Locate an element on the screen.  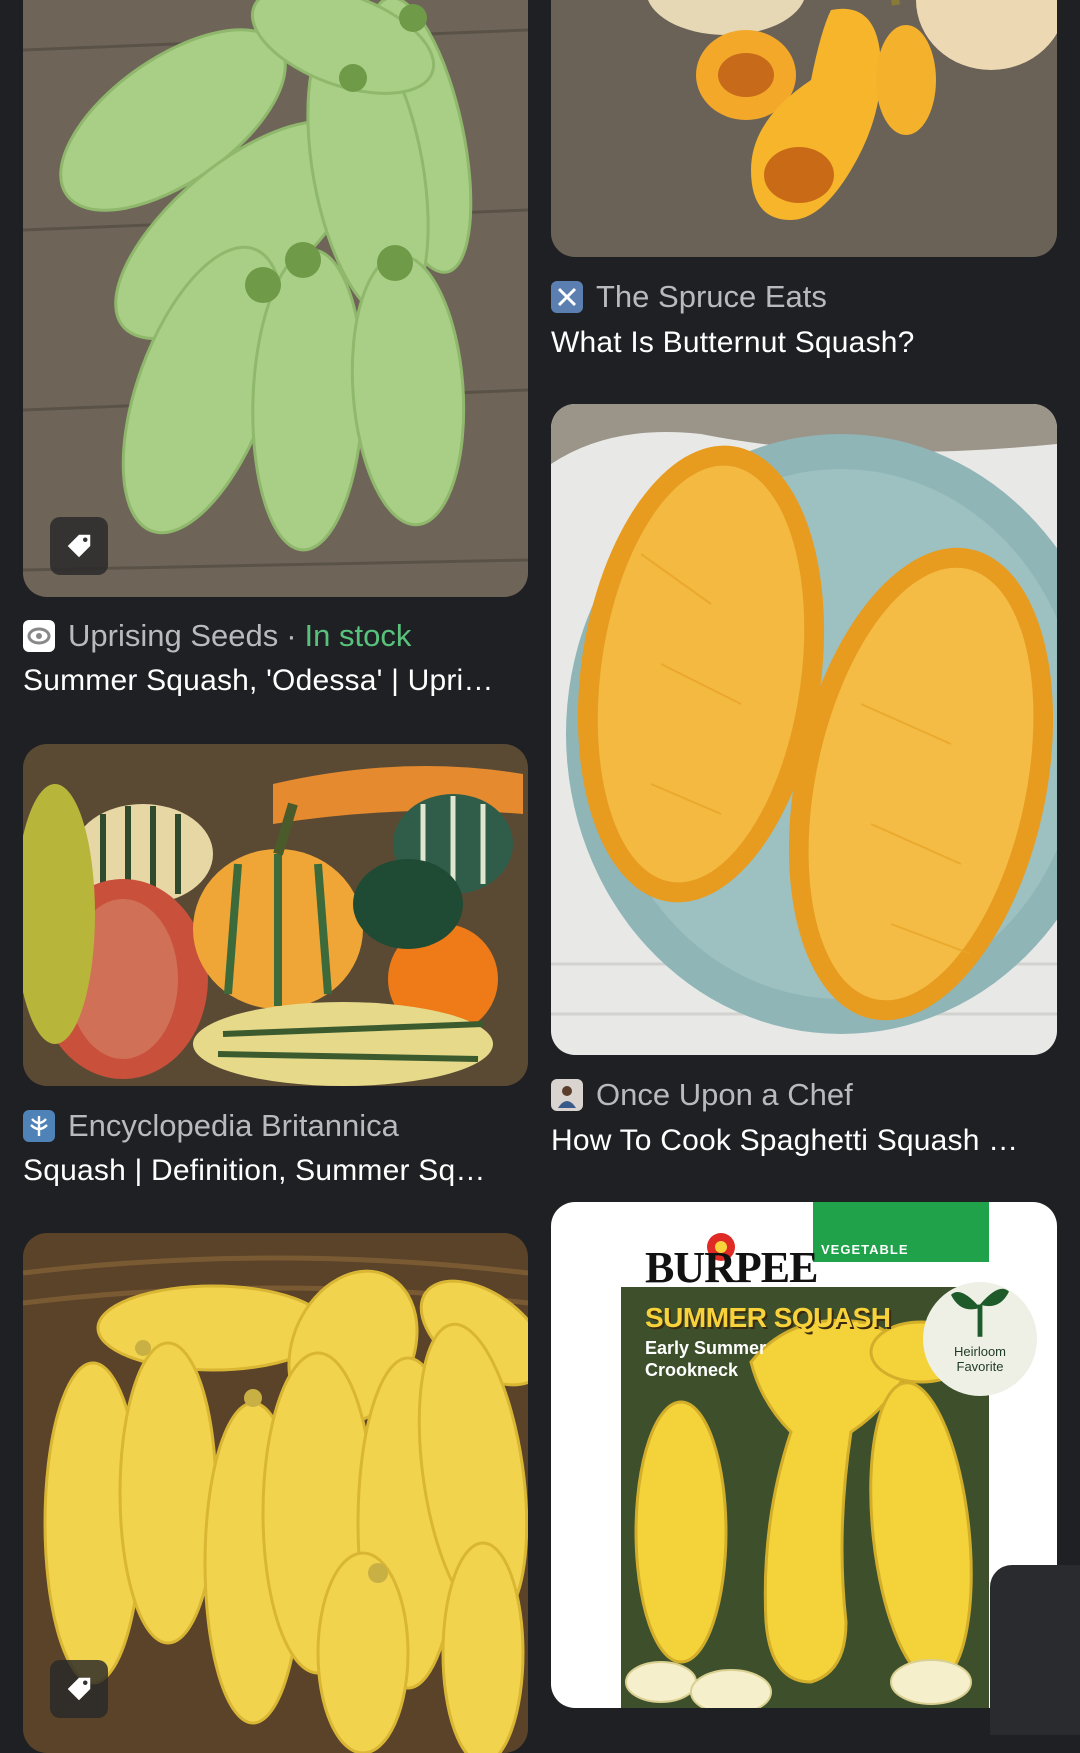
brand-logo: BURPEE is located at coordinates (731, 1267).